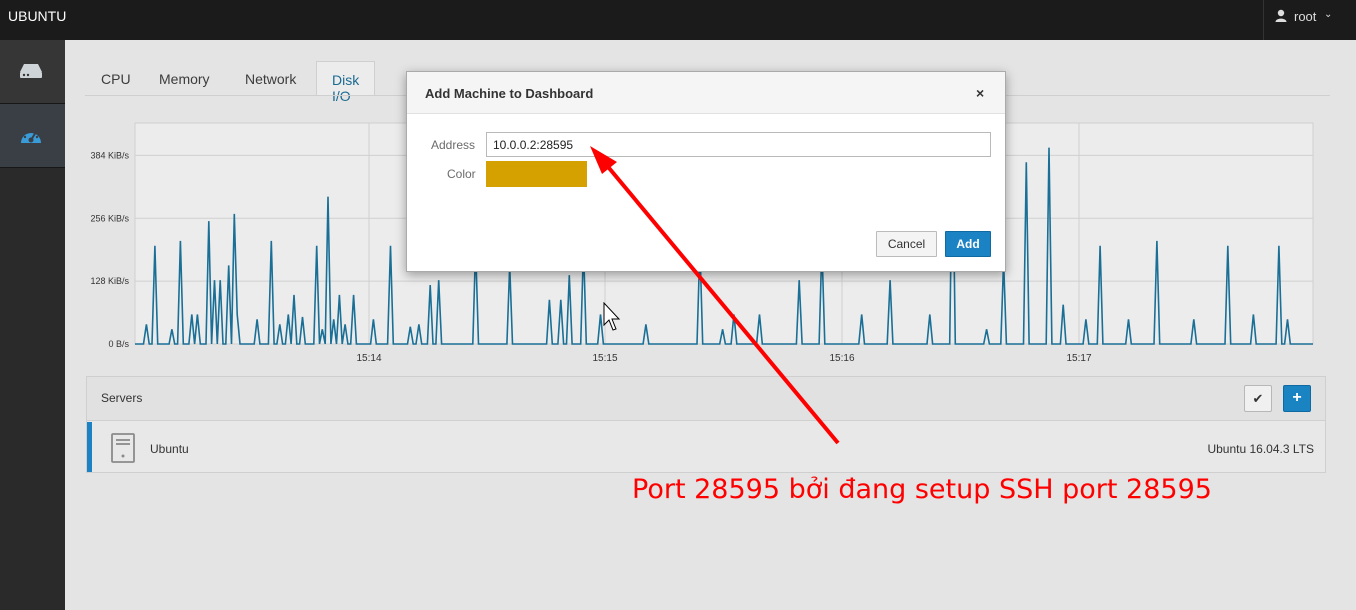 The height and width of the screenshot is (610, 1356). I want to click on sidebar-item-dashboard, so click(32, 136).